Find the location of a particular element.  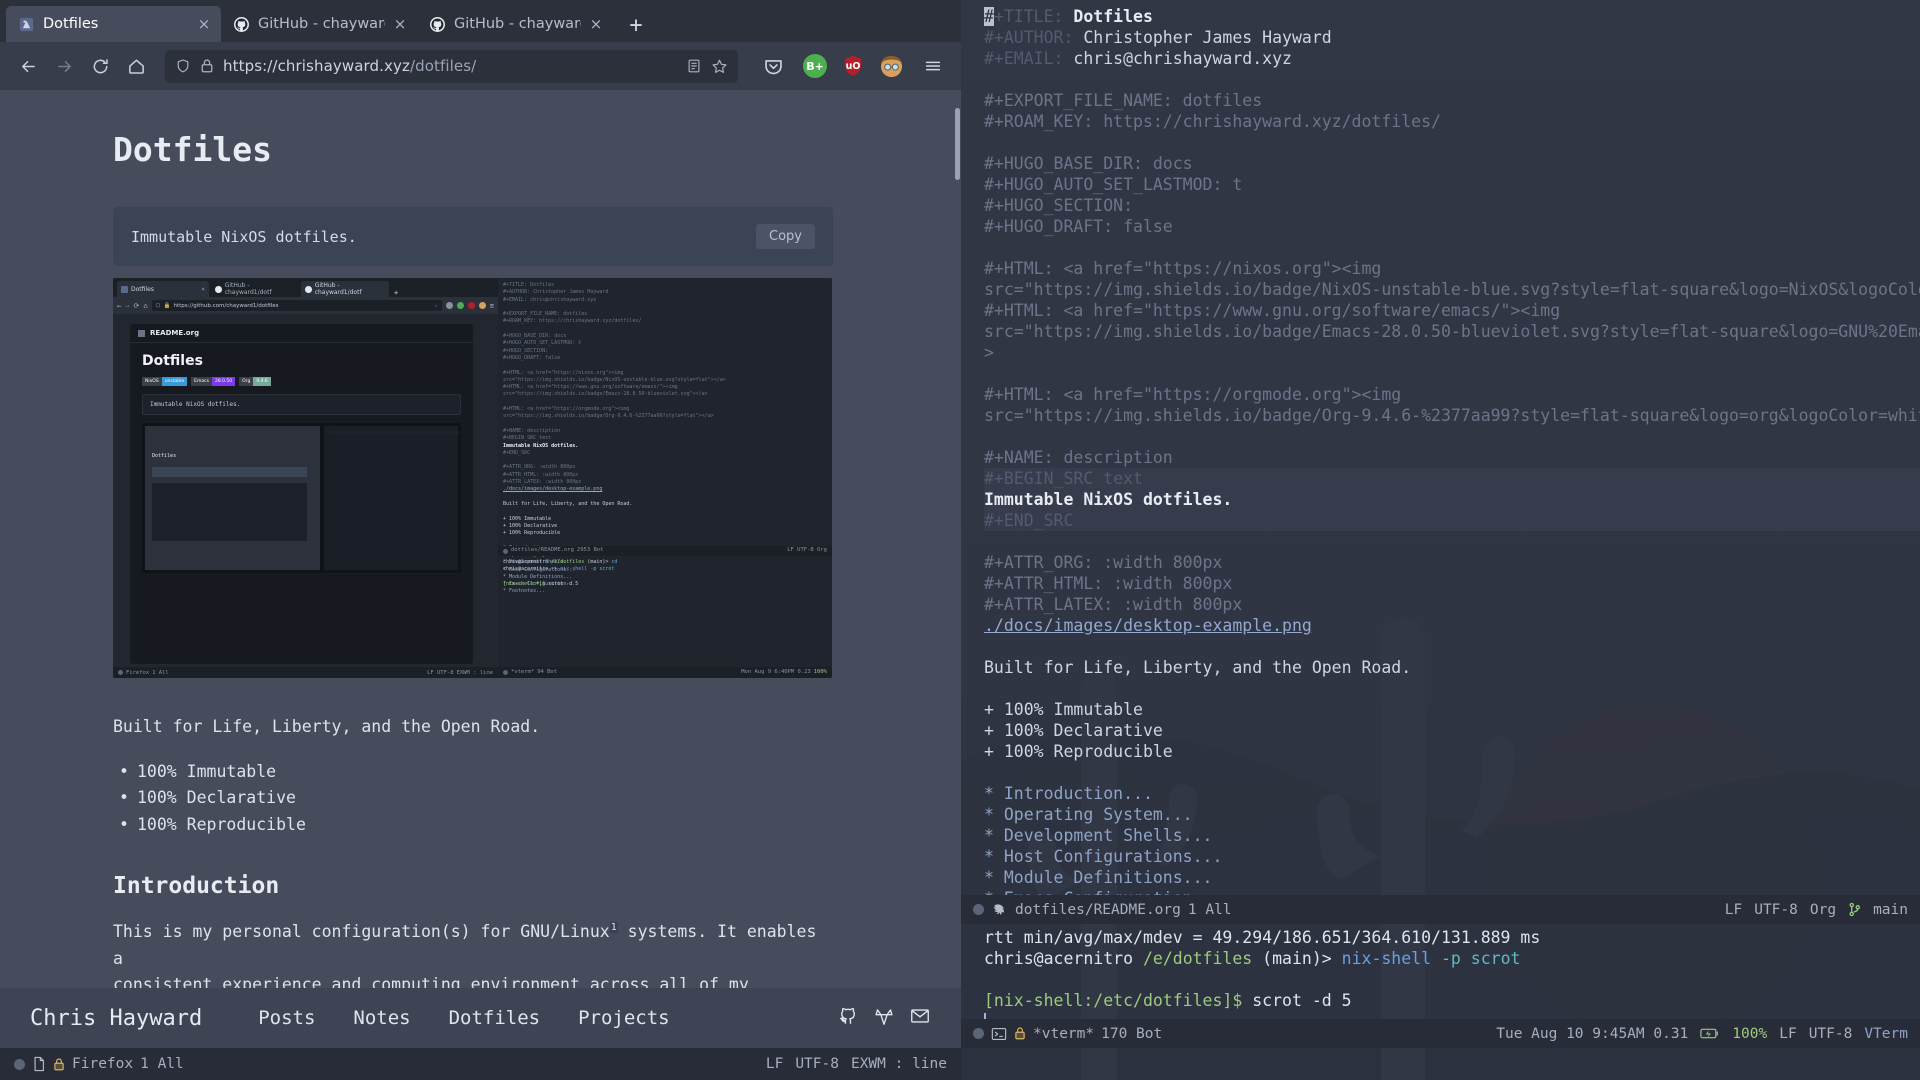

home-button is located at coordinates (136, 66).